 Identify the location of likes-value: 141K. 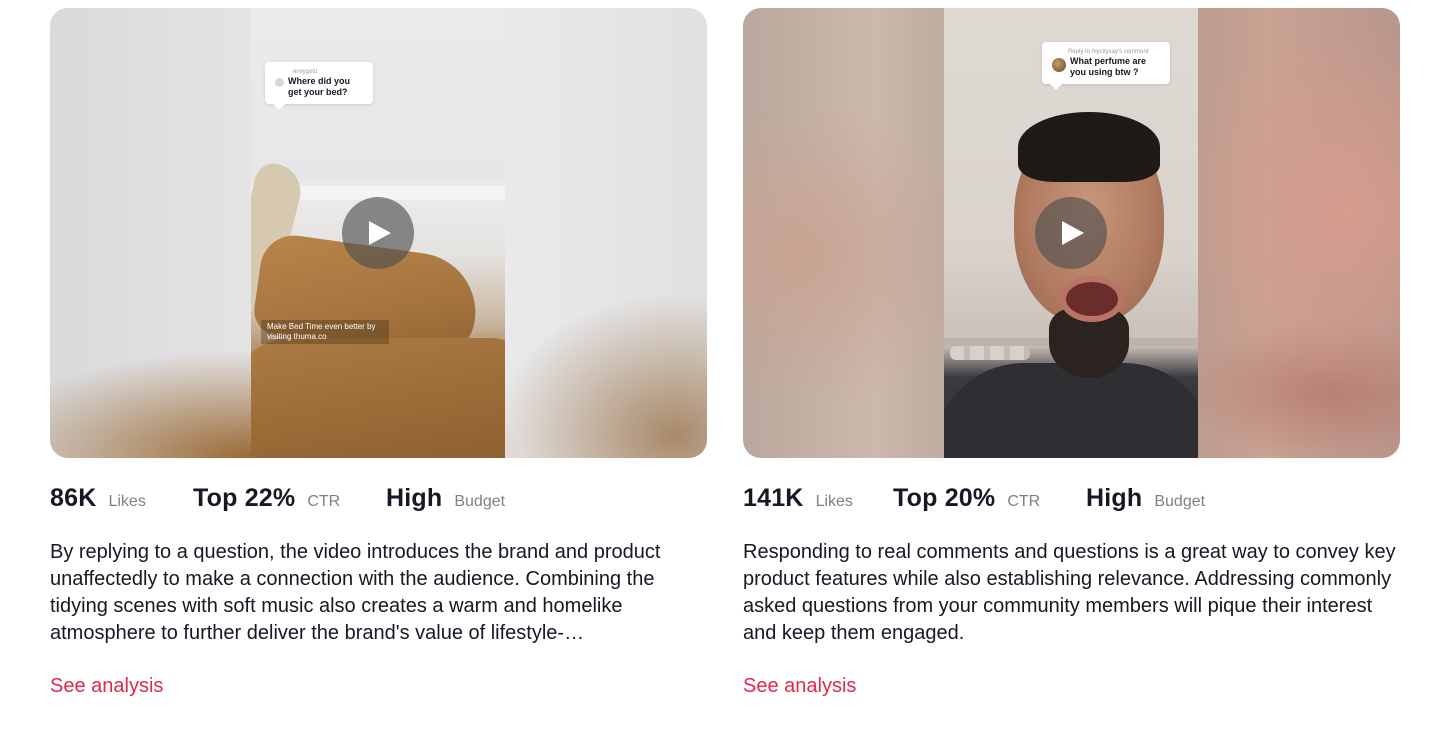
(773, 498).